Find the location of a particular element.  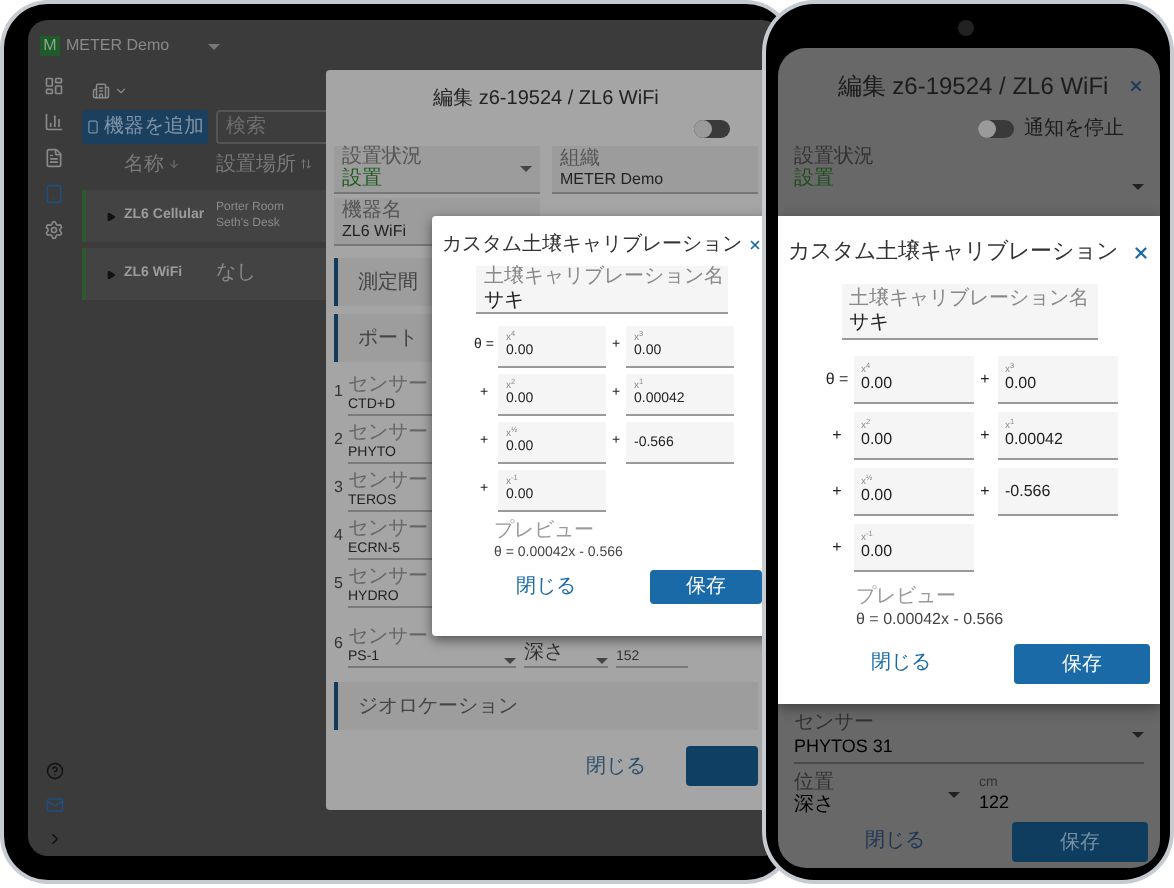

field-label: 設置状況 is located at coordinates (383, 158).